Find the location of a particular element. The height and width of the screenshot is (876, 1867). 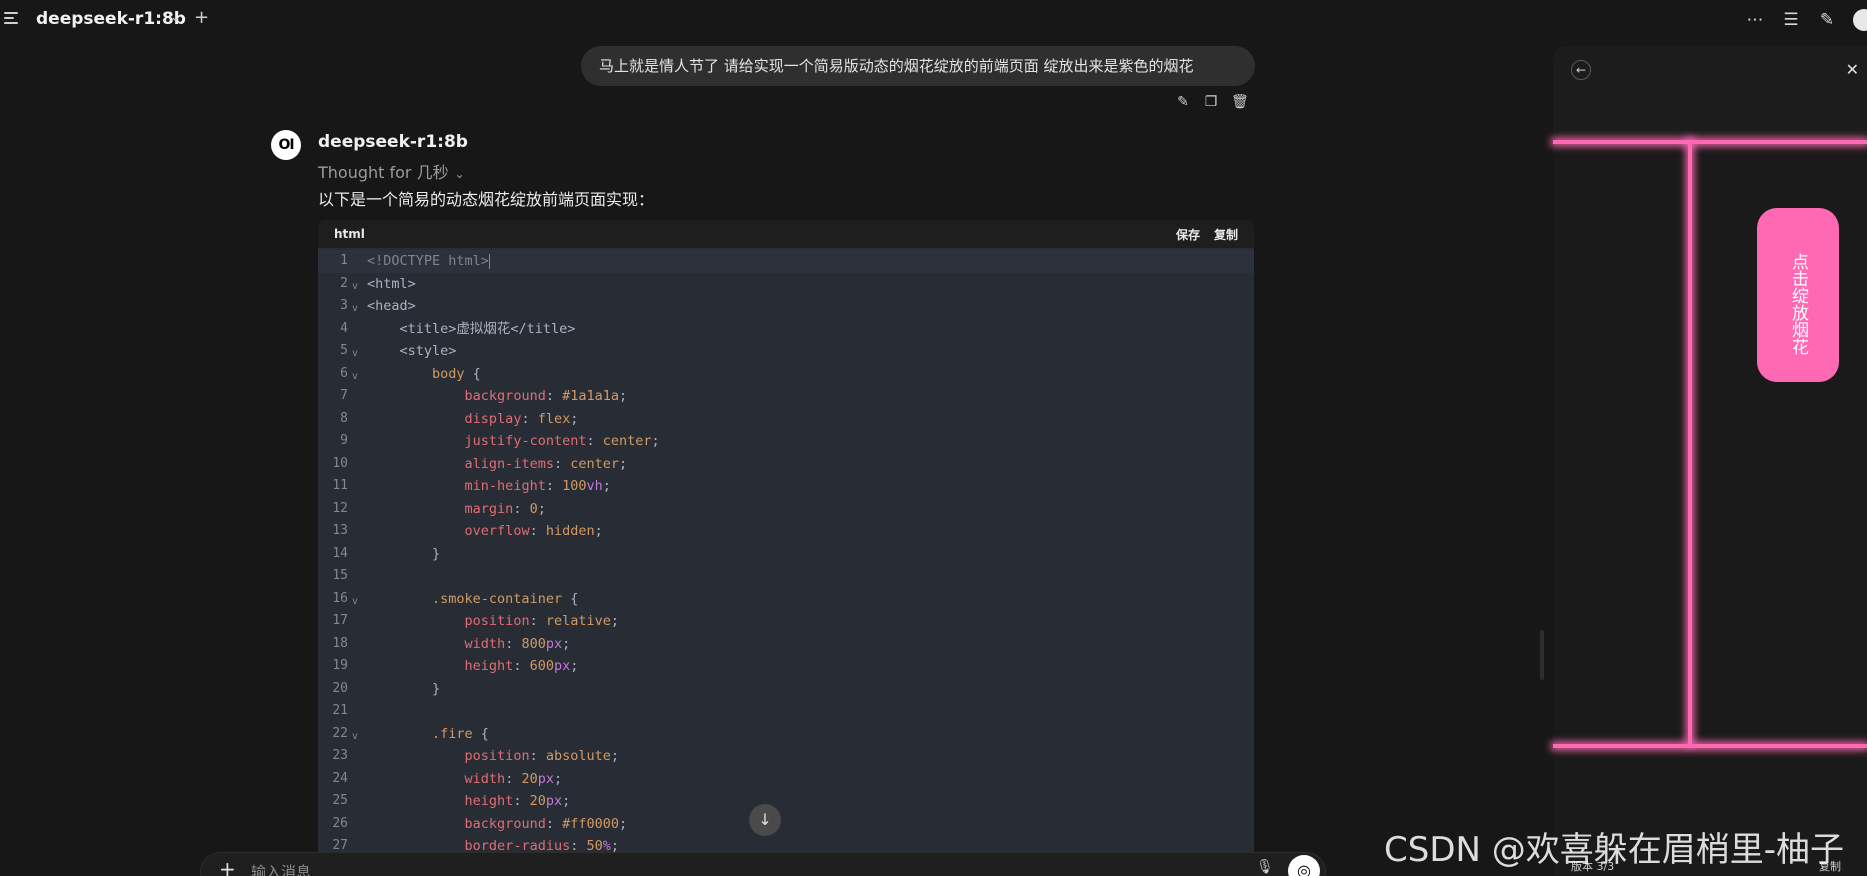

code-header: html 保存 复制 is located at coordinates (786, 234).